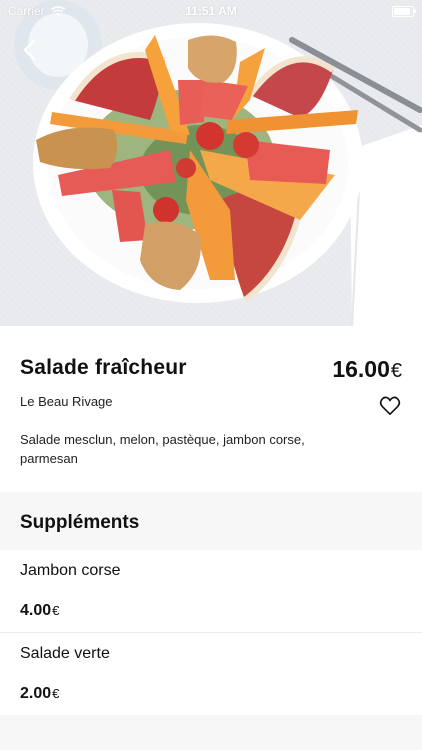 Image resolution: width=422 pixels, height=750 pixels. Describe the element at coordinates (396, 371) in the screenshot. I see `dish-price-currency: €` at that location.